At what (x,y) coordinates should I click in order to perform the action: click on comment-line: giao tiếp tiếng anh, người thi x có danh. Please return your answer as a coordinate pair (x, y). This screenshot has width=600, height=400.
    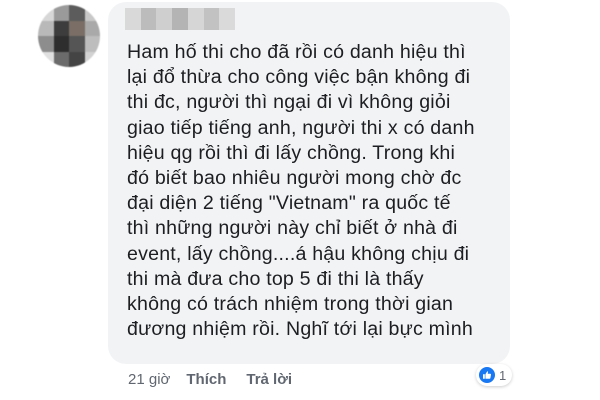
    Looking at the image, I should click on (301, 127).